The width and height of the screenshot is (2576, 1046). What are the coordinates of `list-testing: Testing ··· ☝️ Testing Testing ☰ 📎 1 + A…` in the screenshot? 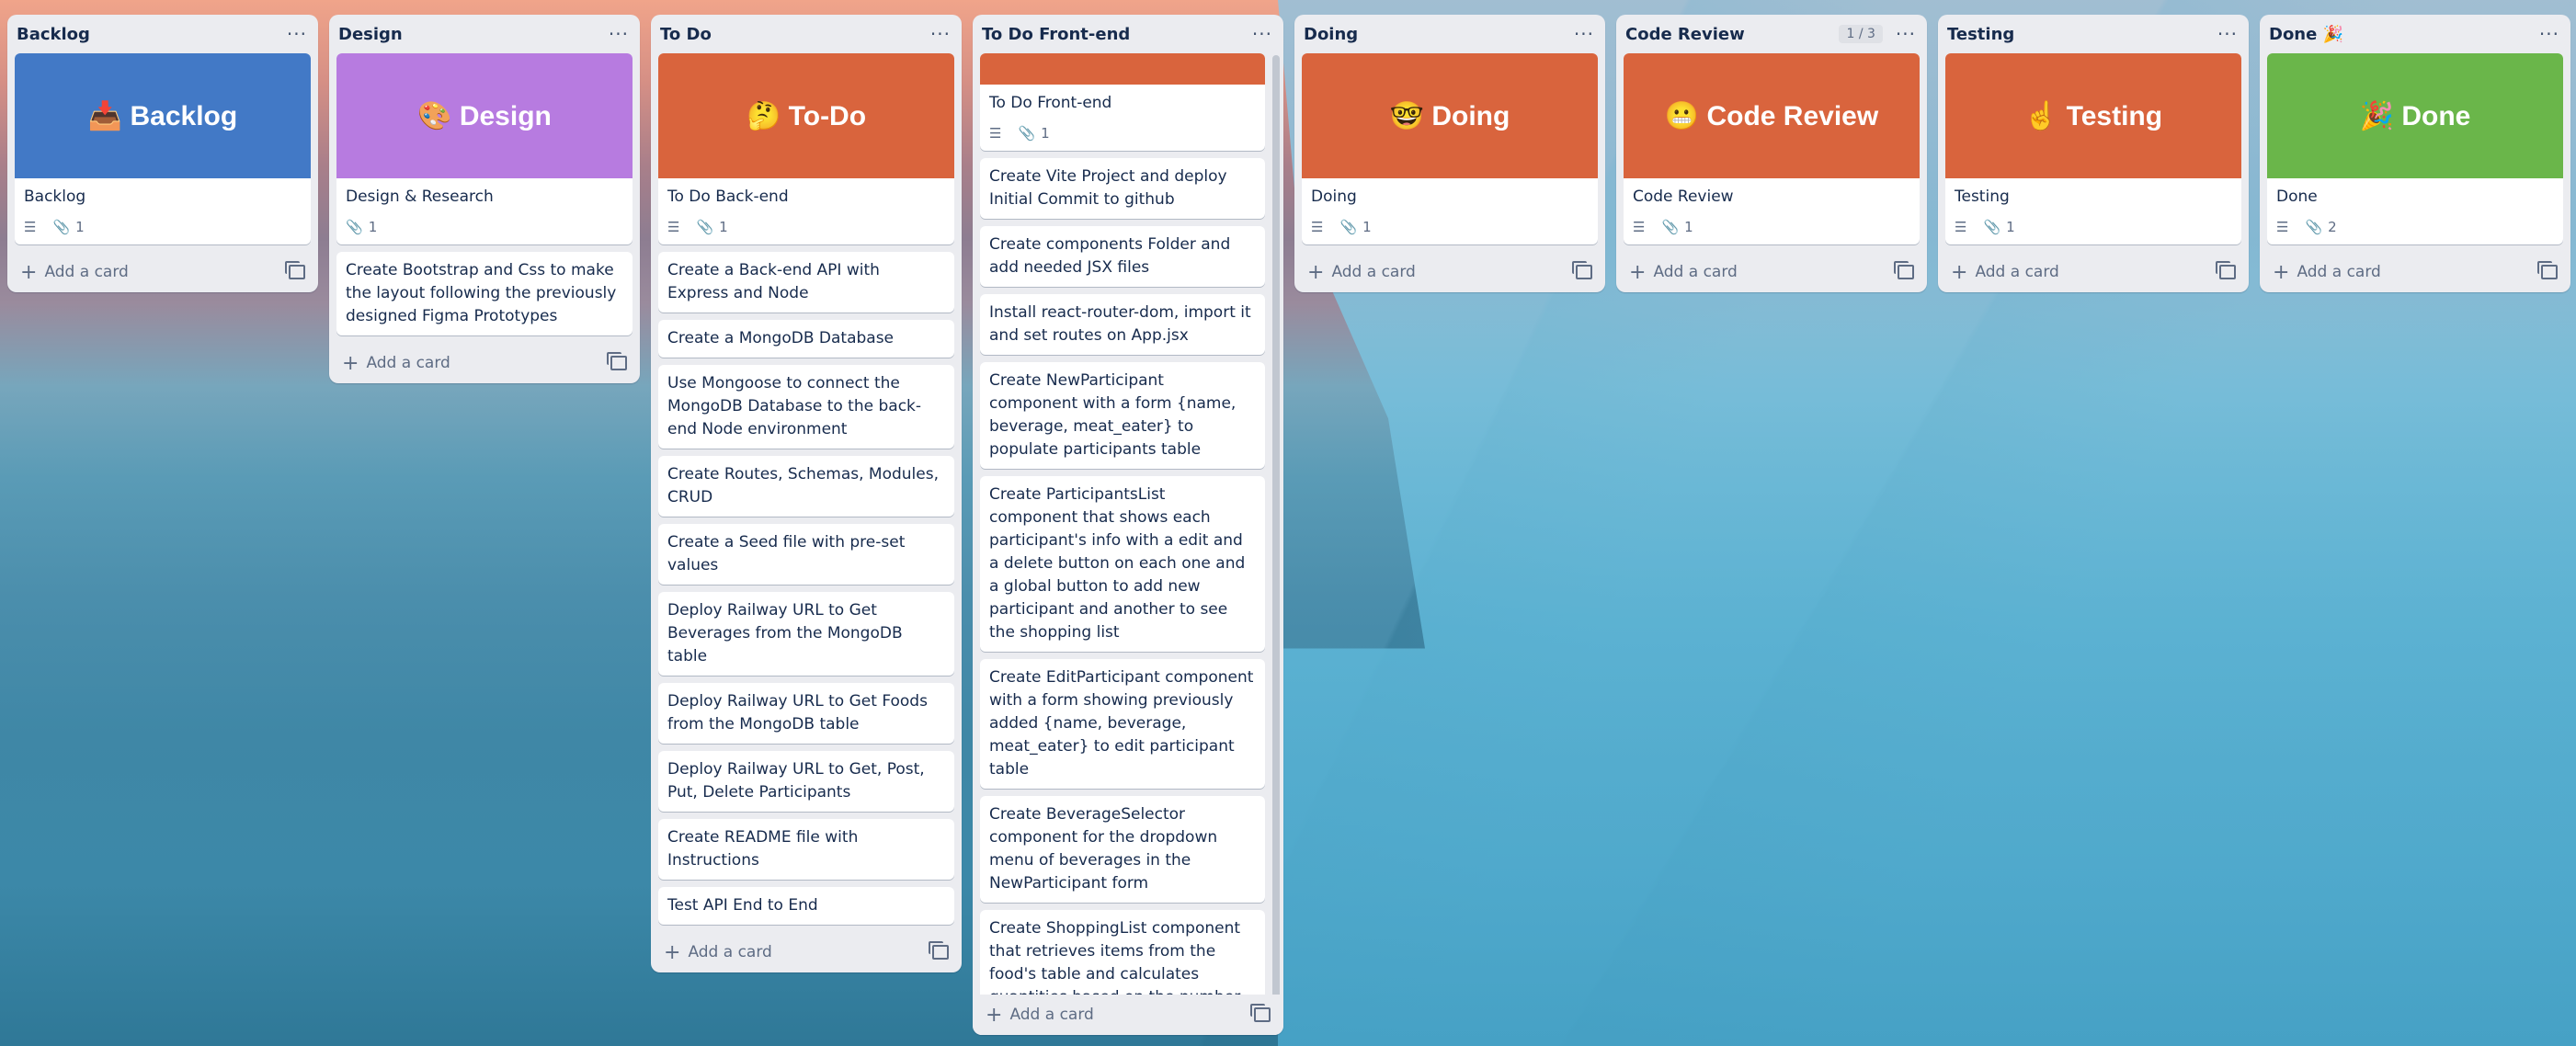 It's located at (2093, 154).